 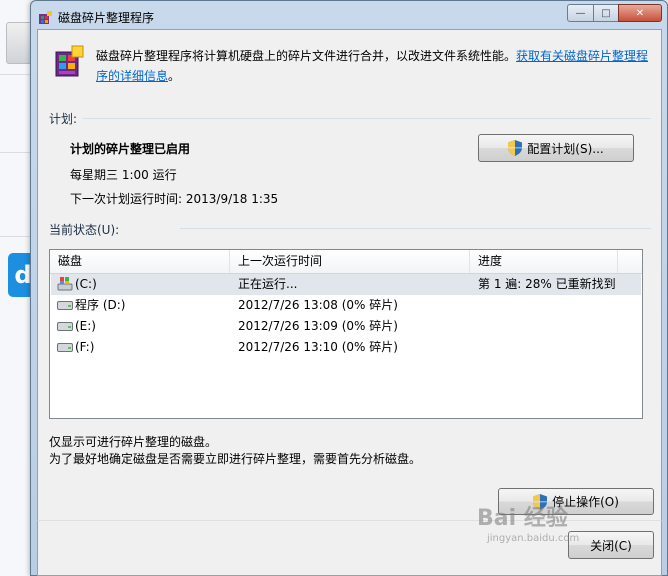 What do you see at coordinates (606, 13) in the screenshot?
I see `maximize-button: □` at bounding box center [606, 13].